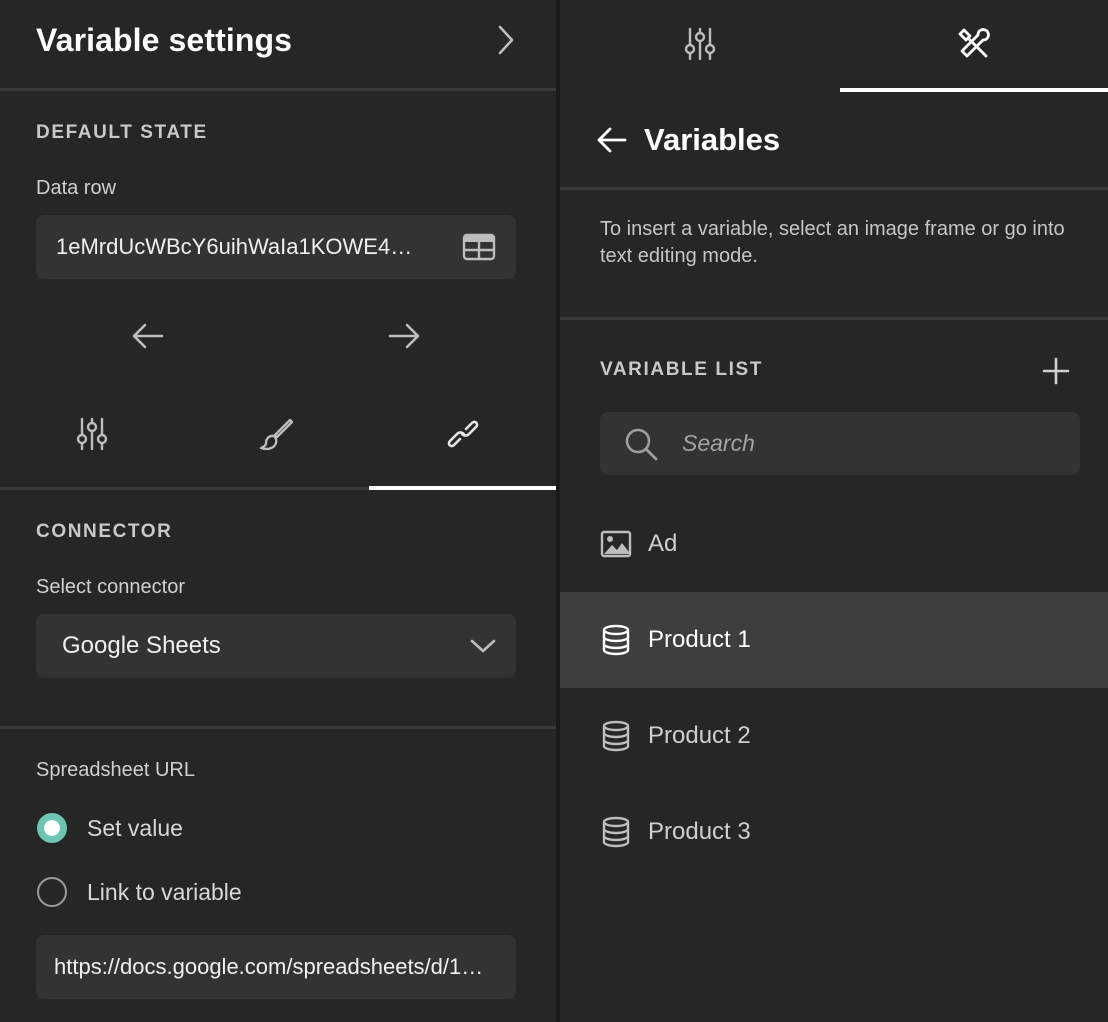 This screenshot has width=1108, height=1022. I want to click on variable-item-ad: Ad, so click(834, 544).